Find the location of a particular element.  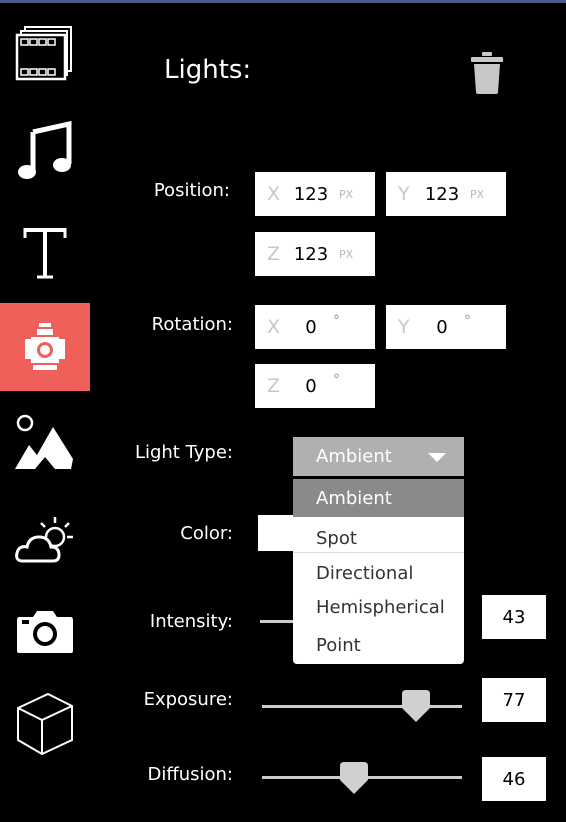

weather-icon is located at coordinates (44, 540).